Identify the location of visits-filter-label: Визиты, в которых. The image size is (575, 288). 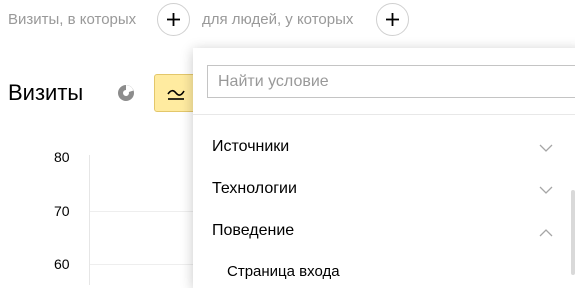
(72, 19).